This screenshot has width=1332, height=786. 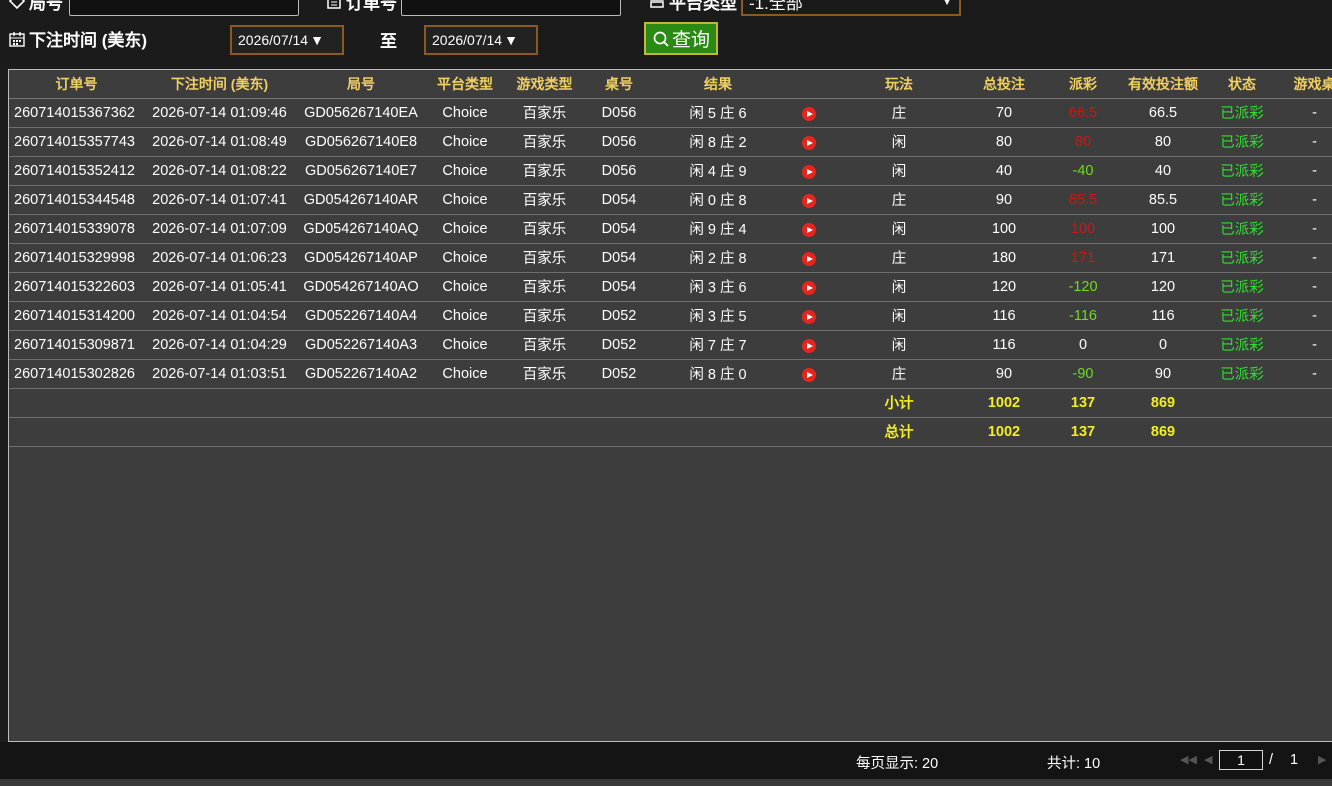 I want to click on column-header: 游戏类型, so click(x=544, y=84).